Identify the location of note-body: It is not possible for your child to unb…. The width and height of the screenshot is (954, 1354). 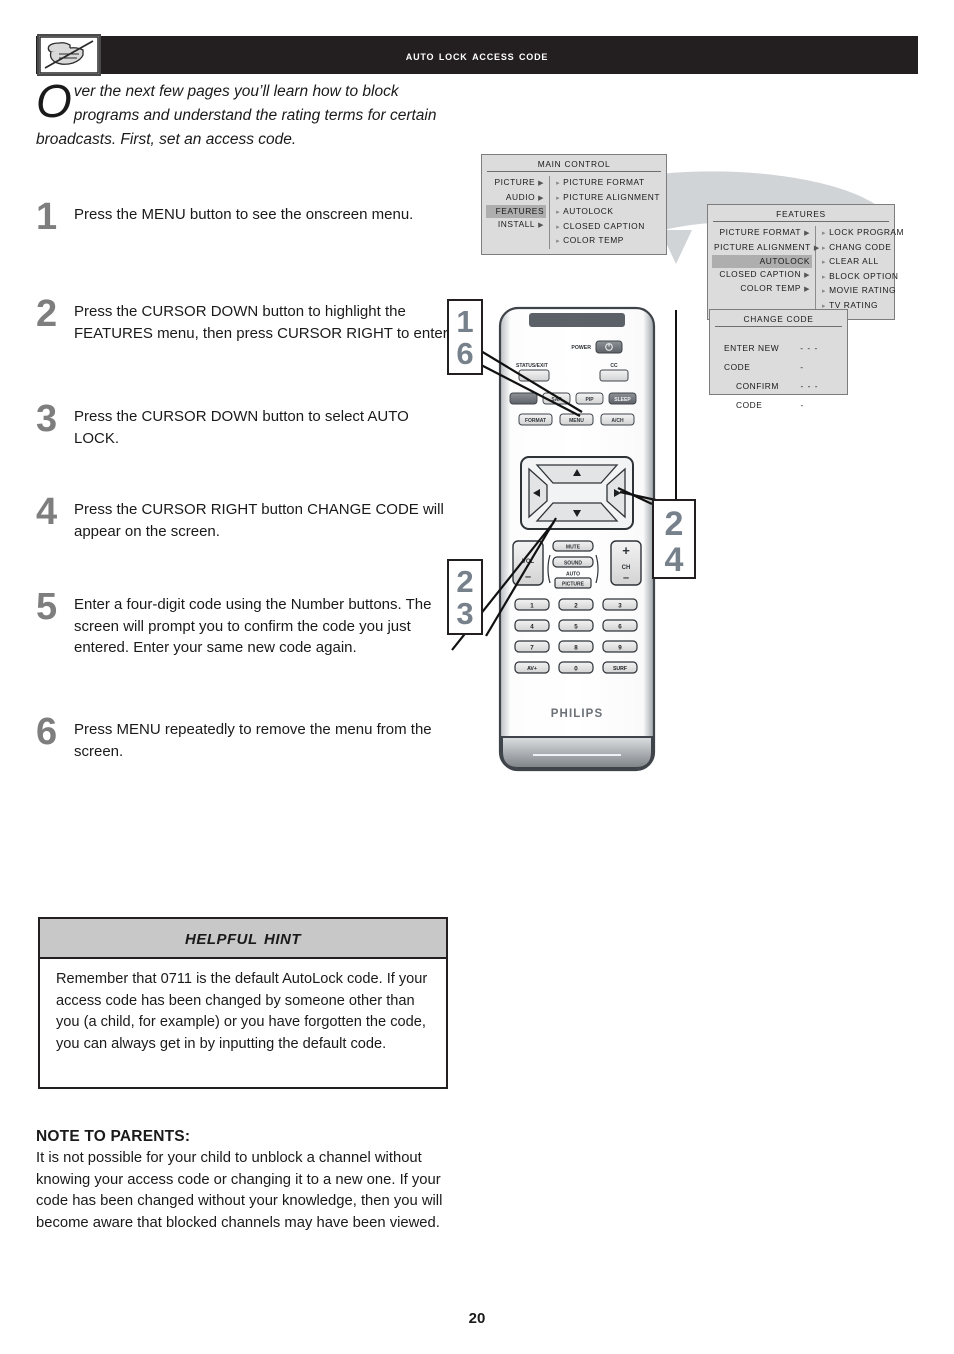
(239, 1190).